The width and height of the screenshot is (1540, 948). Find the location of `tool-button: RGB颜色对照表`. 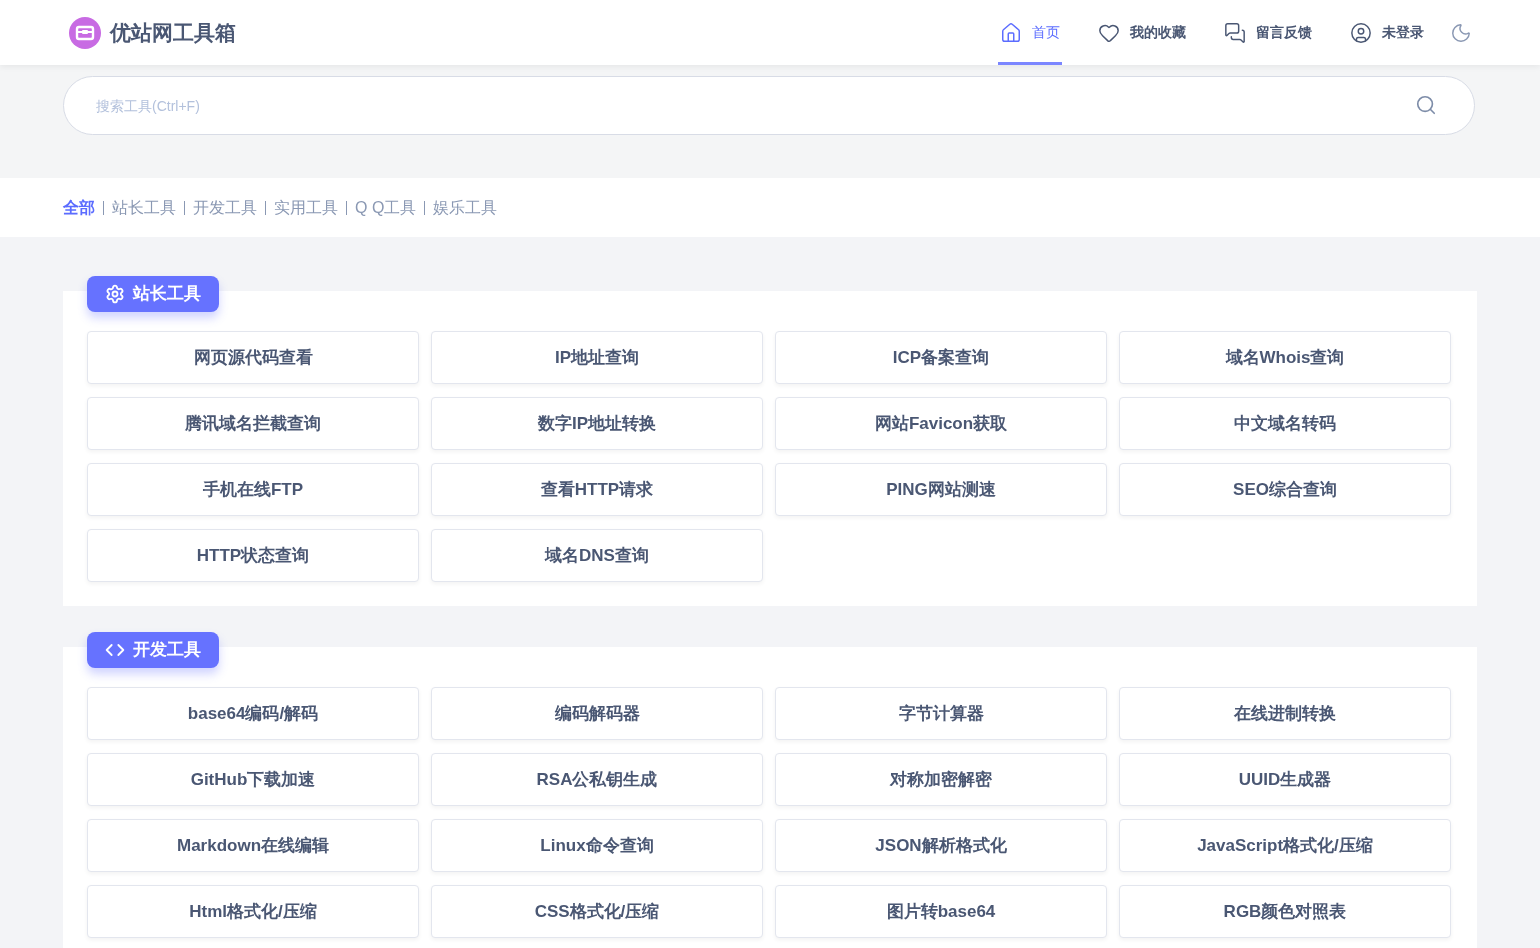

tool-button: RGB颜色对照表 is located at coordinates (1285, 911).